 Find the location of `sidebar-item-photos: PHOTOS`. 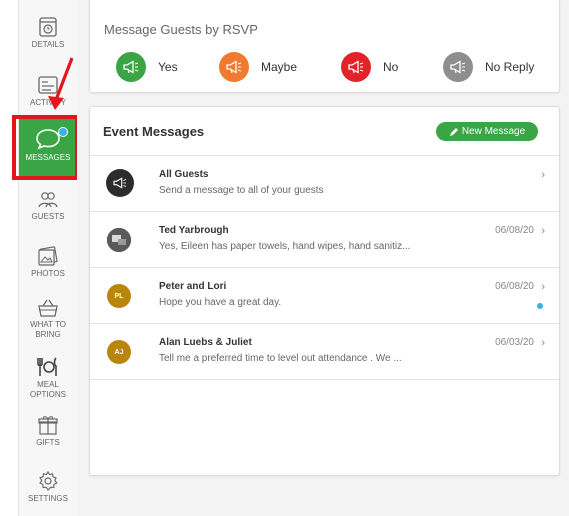

sidebar-item-photos: PHOTOS is located at coordinates (48, 265).